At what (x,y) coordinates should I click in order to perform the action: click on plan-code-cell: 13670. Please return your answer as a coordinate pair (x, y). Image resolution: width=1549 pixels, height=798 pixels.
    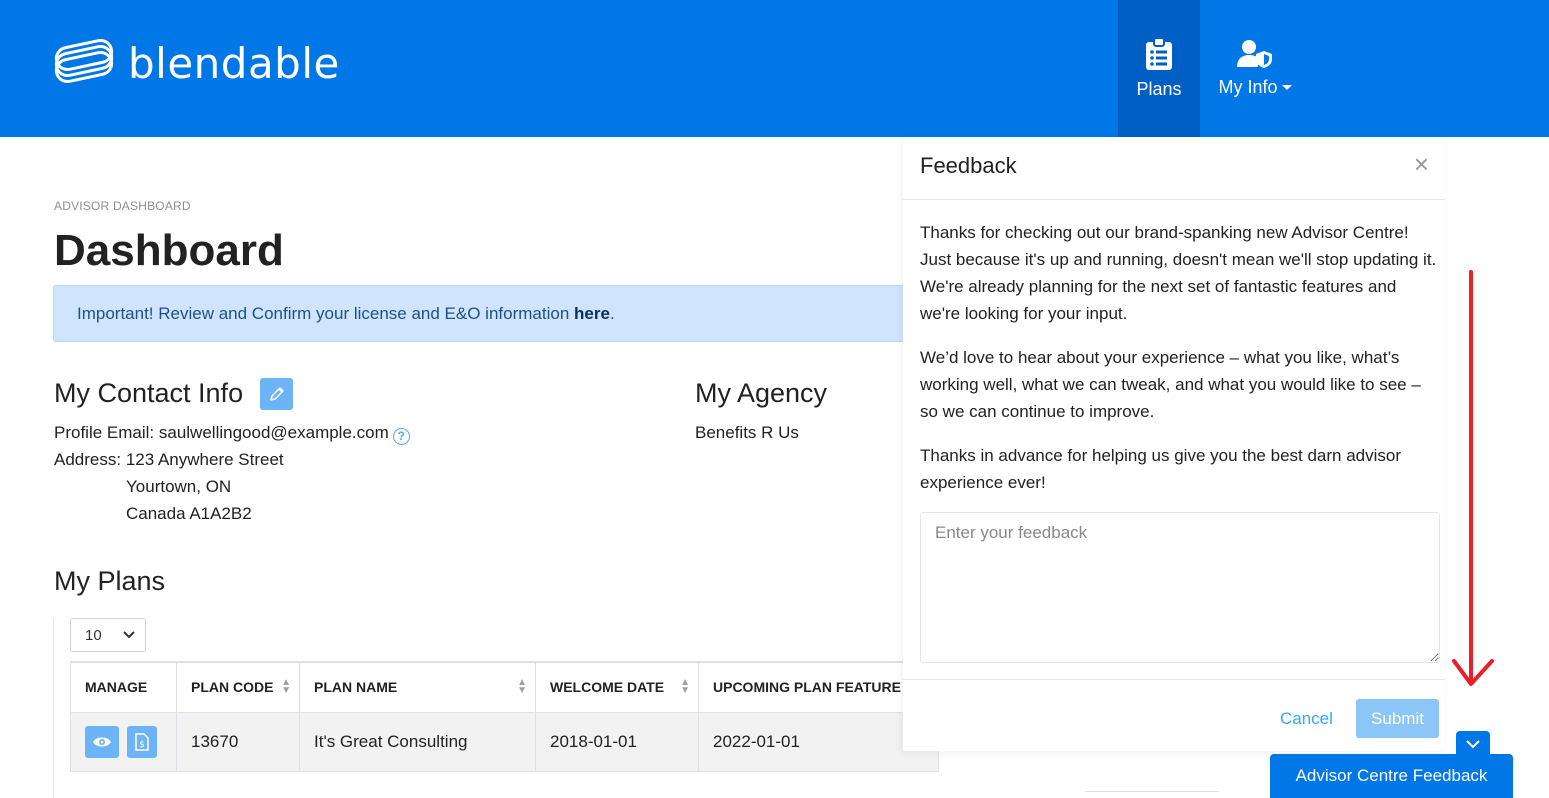
    Looking at the image, I should click on (238, 741).